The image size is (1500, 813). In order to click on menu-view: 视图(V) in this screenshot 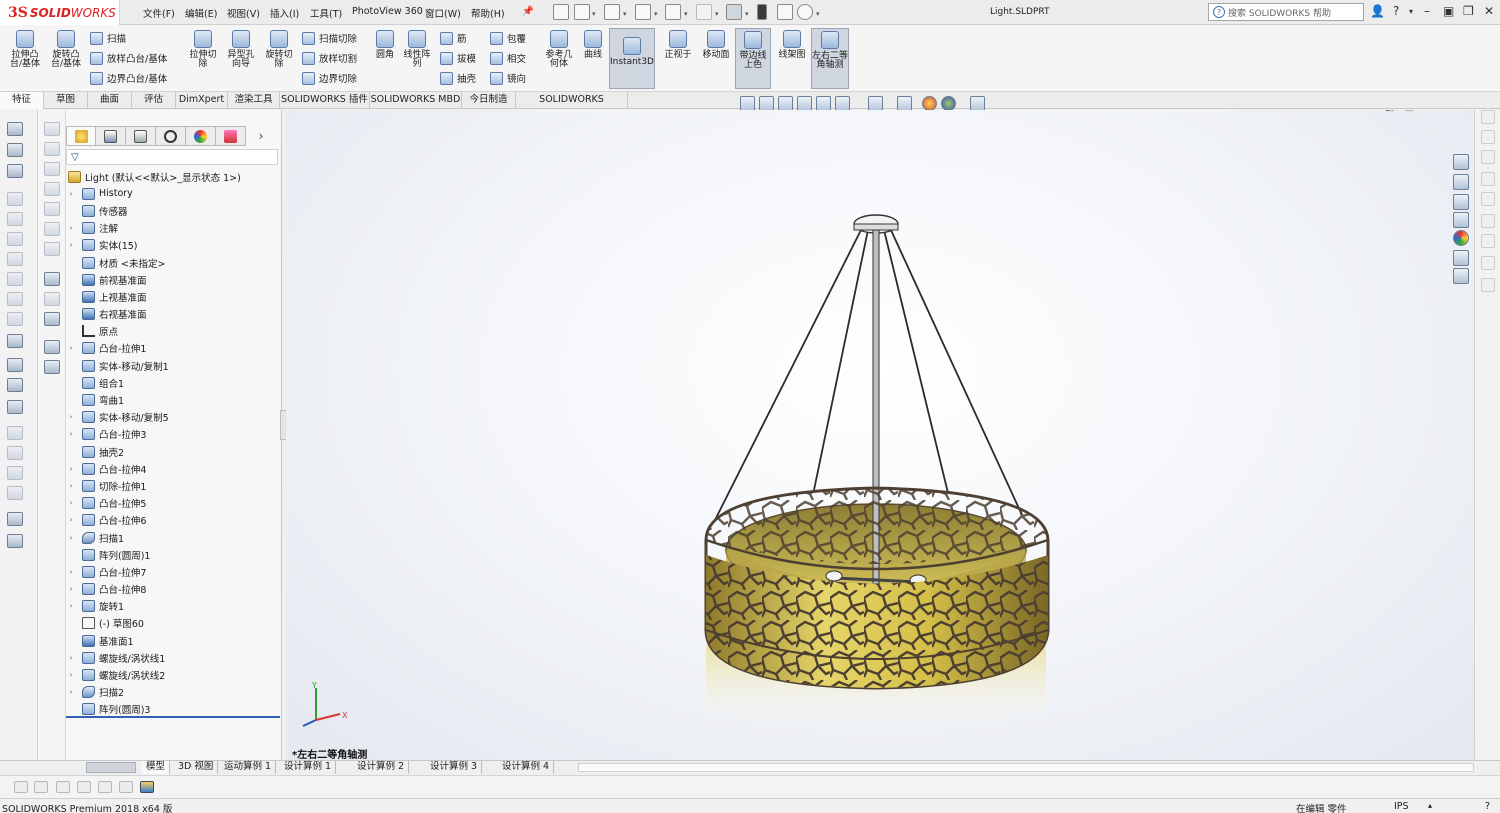, I will do `click(243, 13)`.